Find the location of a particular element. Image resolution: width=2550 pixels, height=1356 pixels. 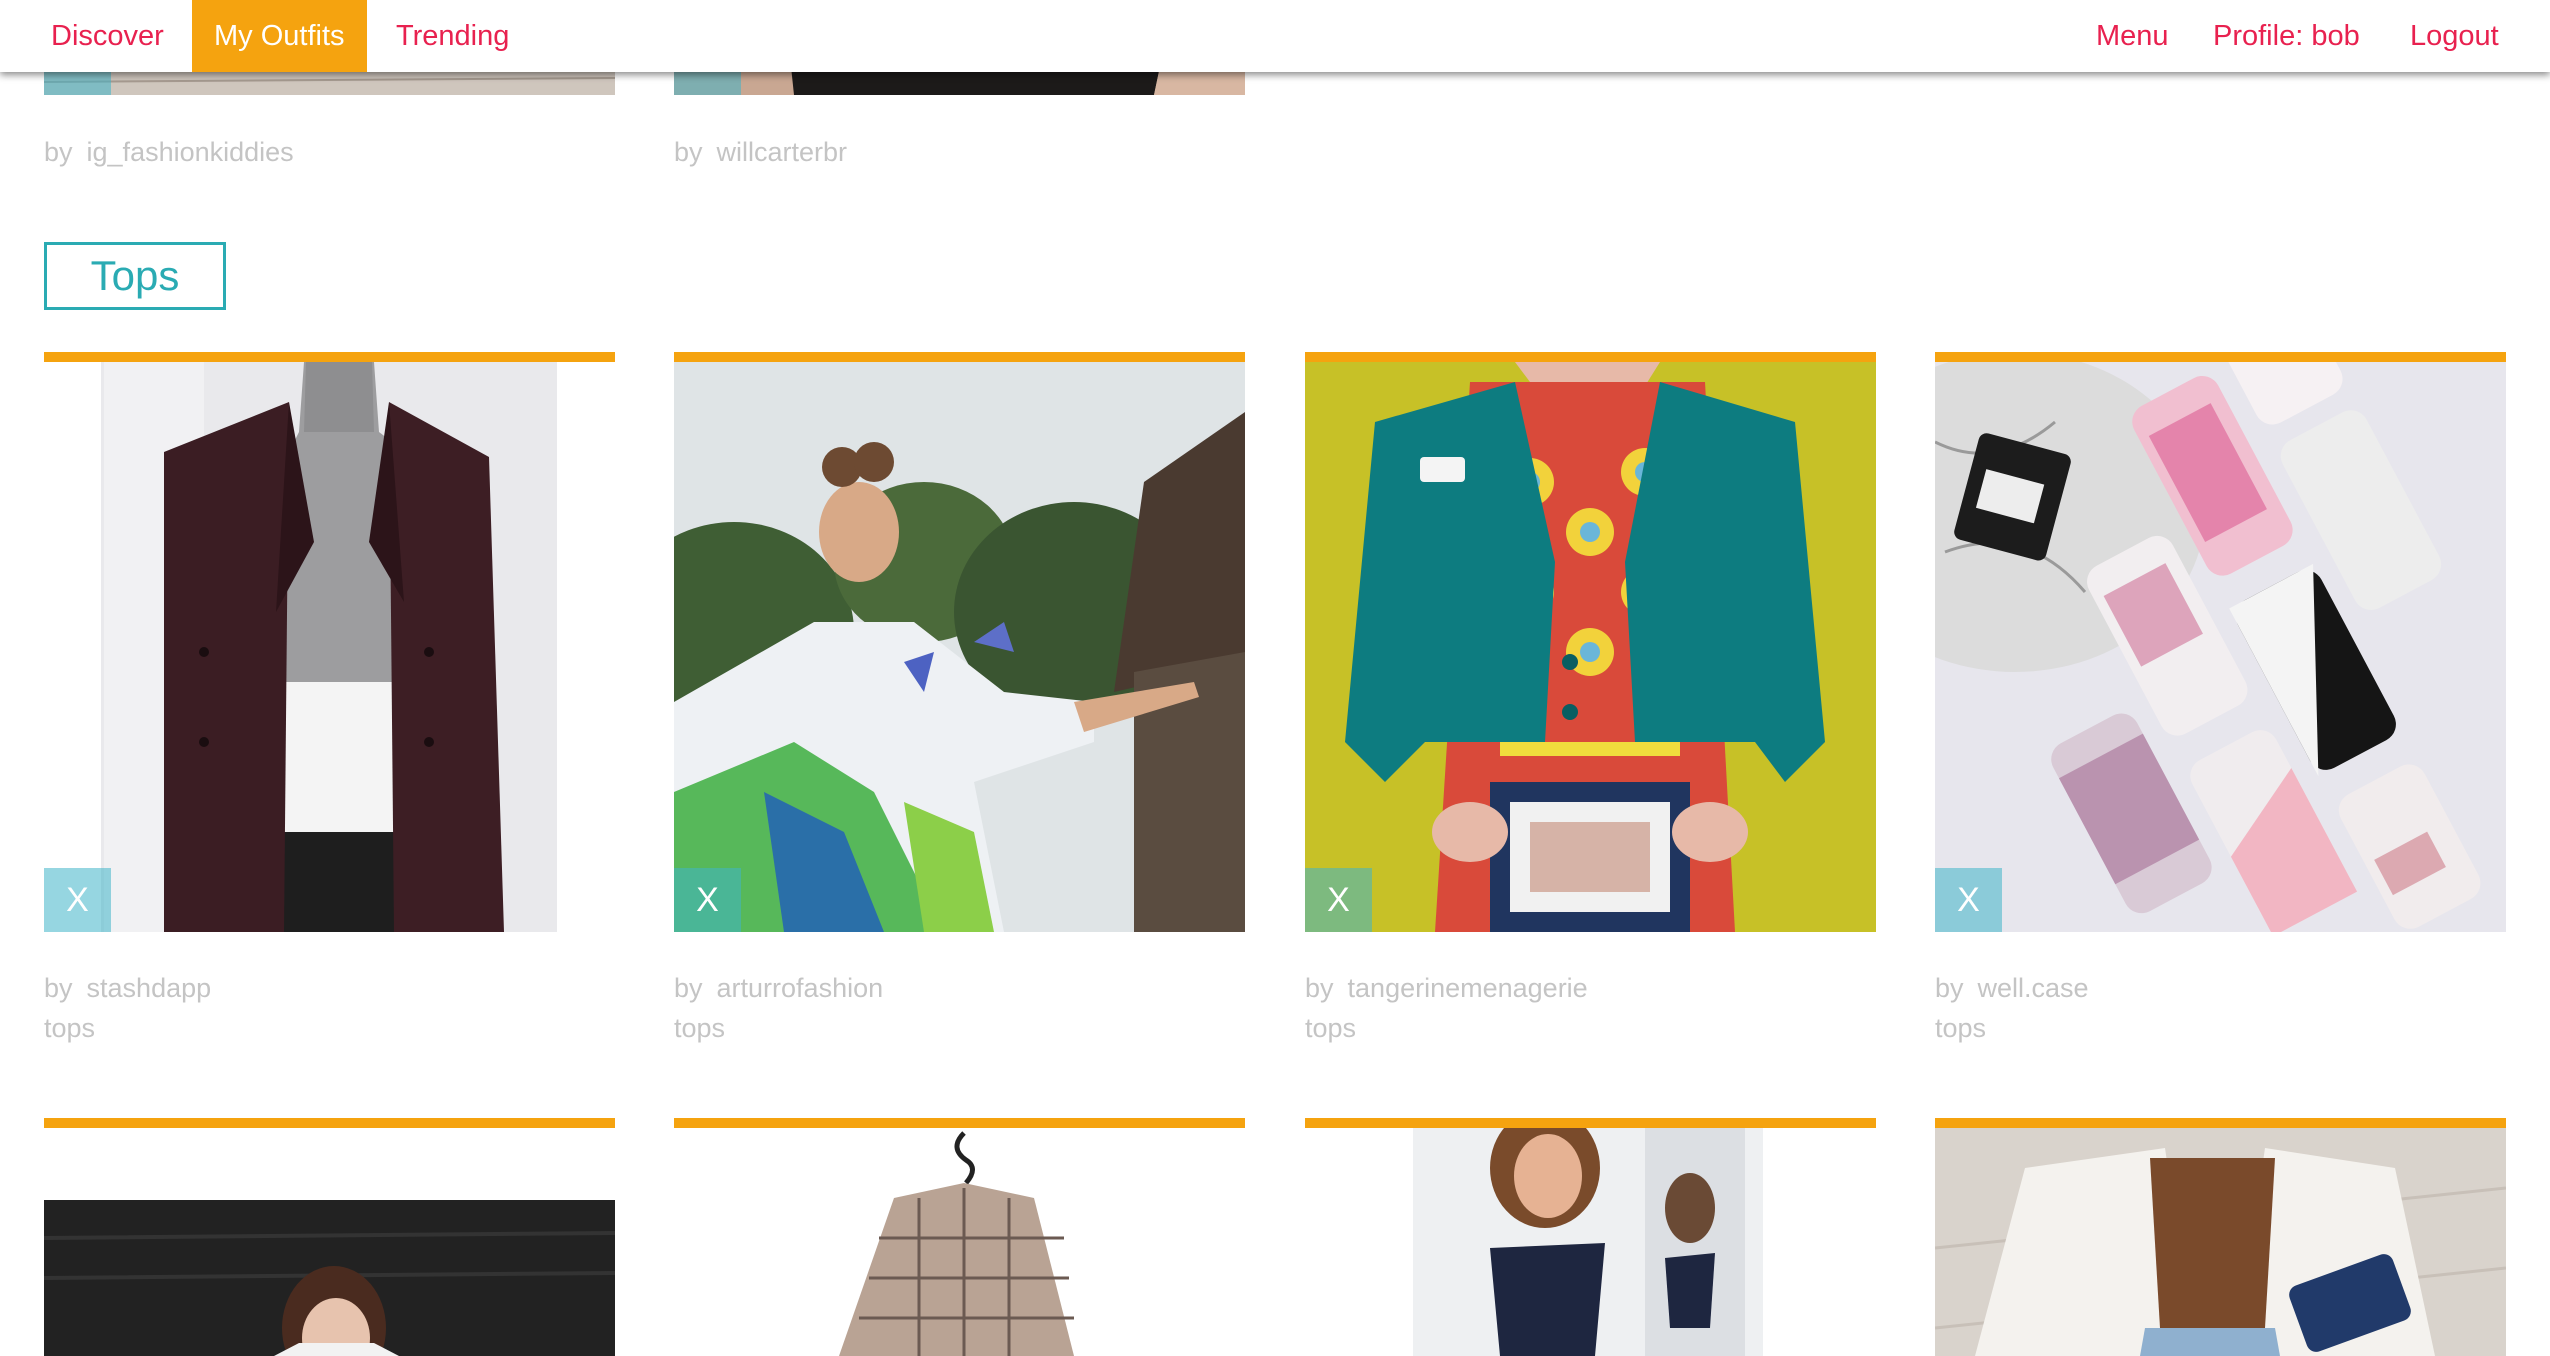

author-byline: by well.case is located at coordinates (2012, 988).